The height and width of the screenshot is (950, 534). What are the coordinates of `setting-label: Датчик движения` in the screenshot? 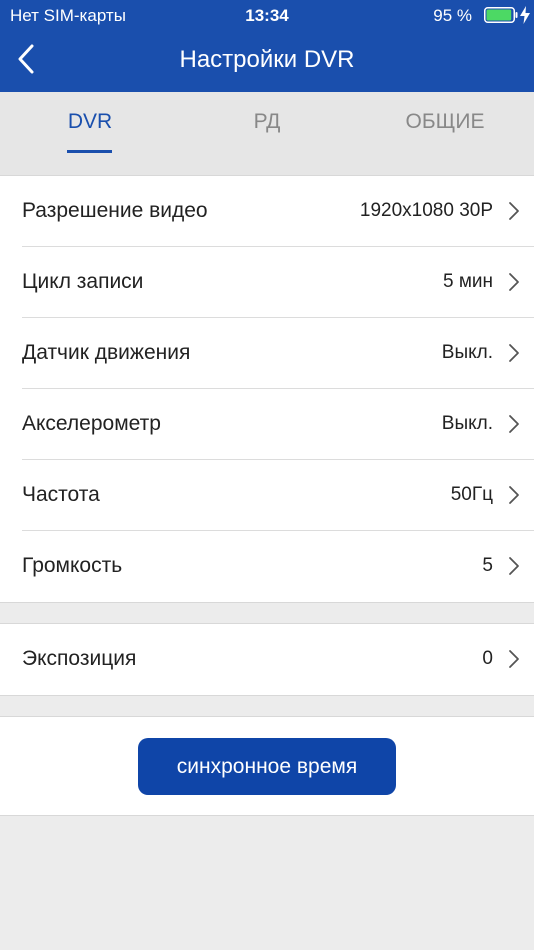 It's located at (106, 352).